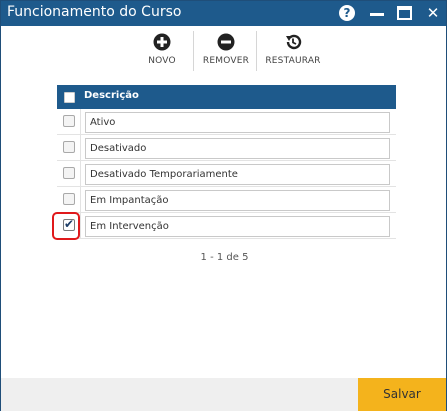  What do you see at coordinates (224, 257) in the screenshot?
I see `pagination-info: 1 - 1 de 5` at bounding box center [224, 257].